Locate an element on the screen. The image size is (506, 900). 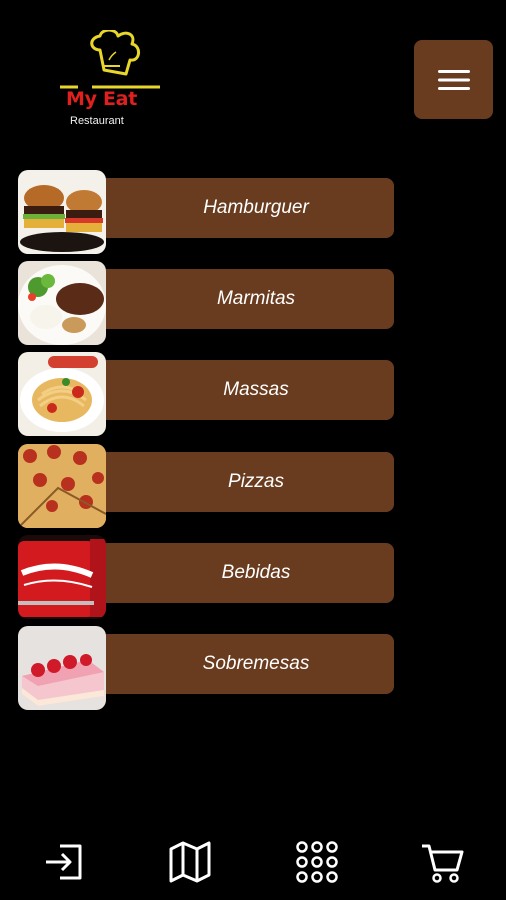
category-button-bebidas: Bebidas is located at coordinates (246, 573).